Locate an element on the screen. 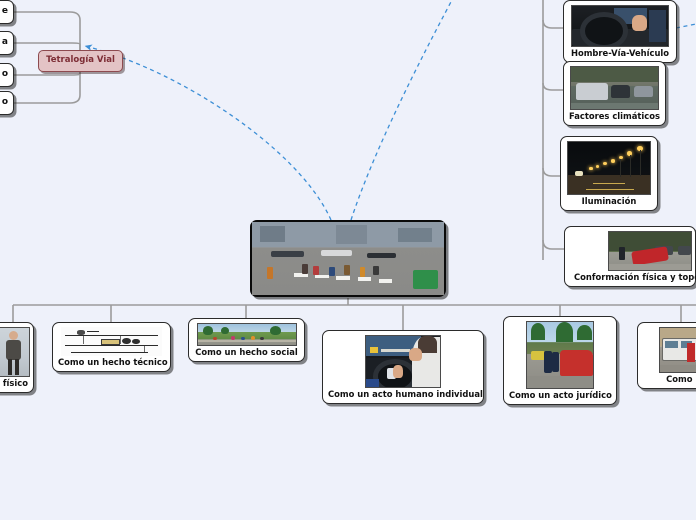 This screenshot has width=696, height=520. bus-and-police-photo is located at coordinates (677, 350).